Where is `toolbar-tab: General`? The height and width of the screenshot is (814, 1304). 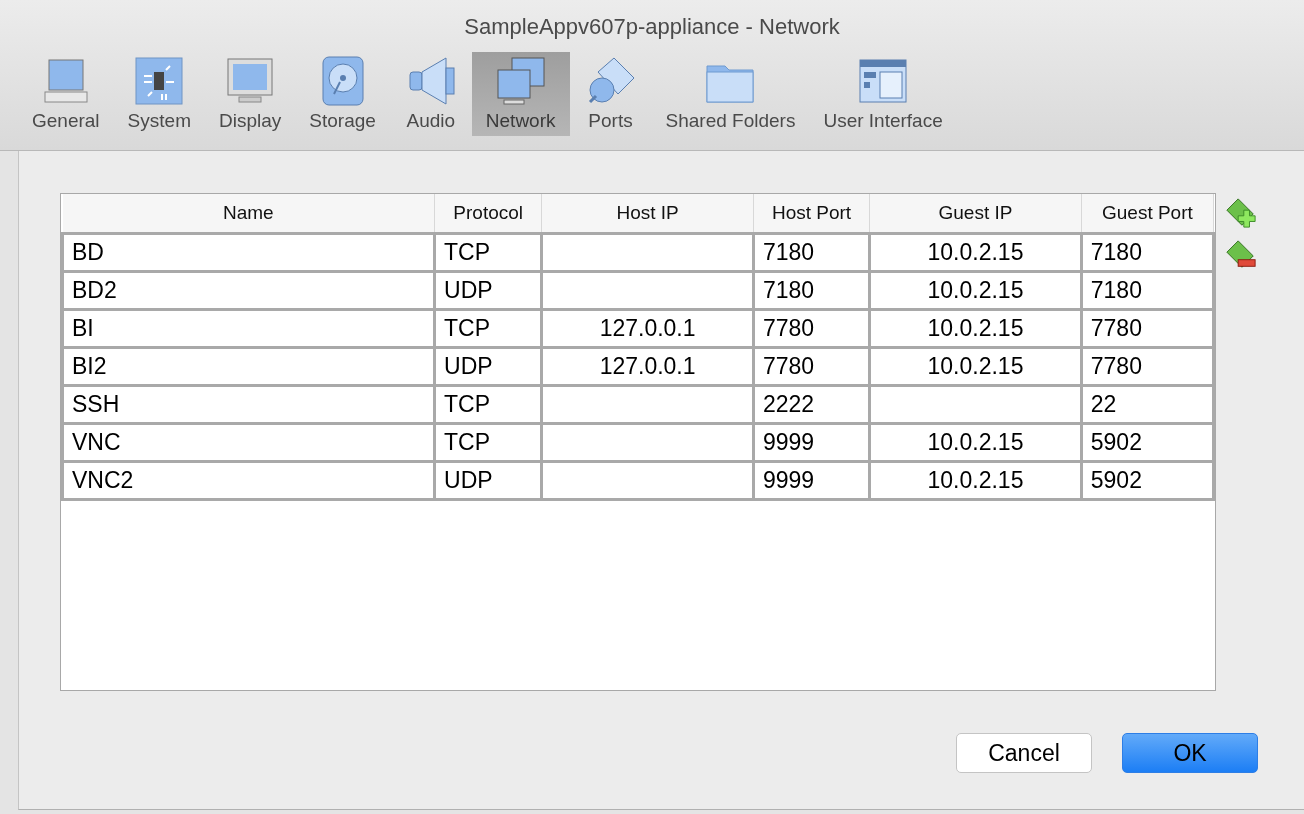
toolbar-tab: General is located at coordinates (66, 94).